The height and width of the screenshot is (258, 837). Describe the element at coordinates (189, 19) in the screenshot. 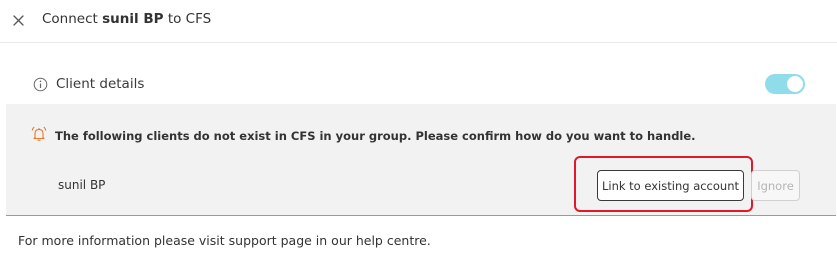

I see `title-suffix: to CFS` at that location.